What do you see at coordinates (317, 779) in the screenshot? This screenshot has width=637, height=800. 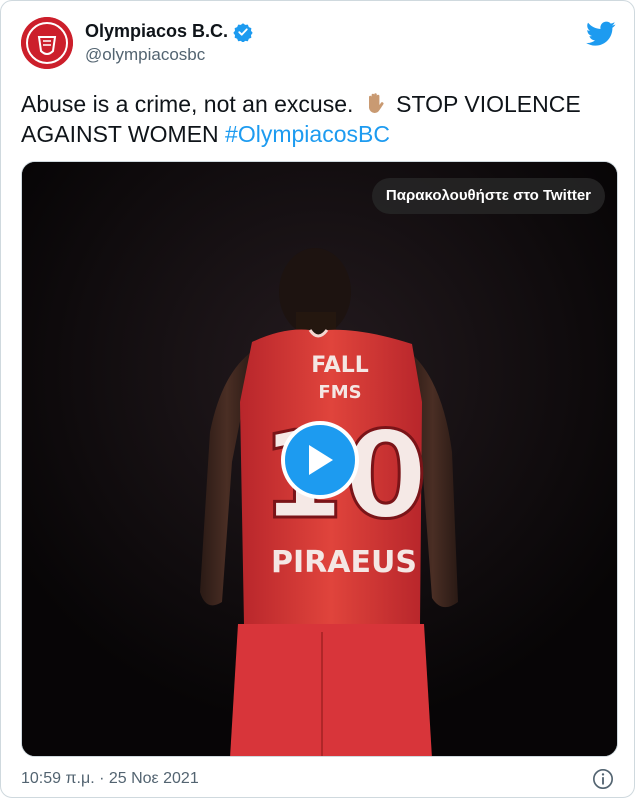 I see `tweet-footer: 10:59 π.μ. · 25 Νοε 2021` at bounding box center [317, 779].